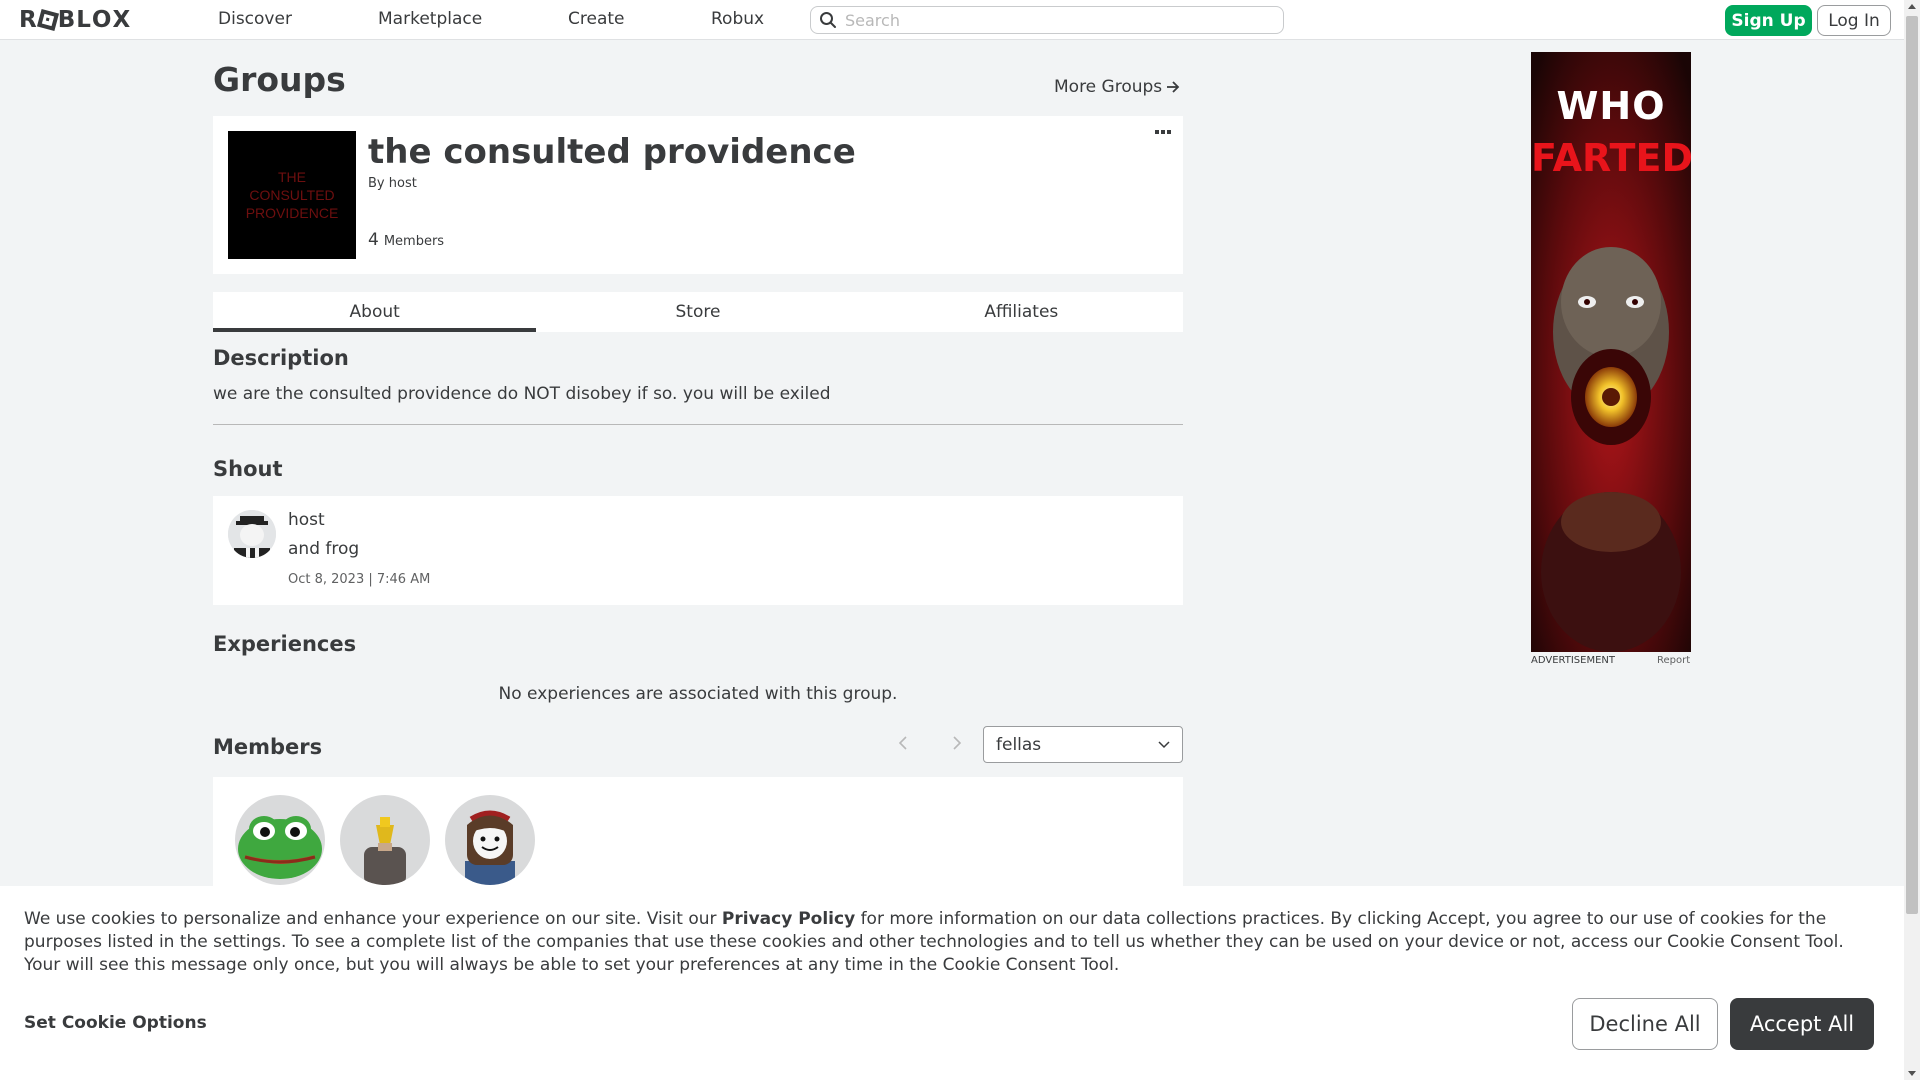  What do you see at coordinates (115, 1023) in the screenshot?
I see `set-cookie-options-link: Set Cookie Options` at bounding box center [115, 1023].